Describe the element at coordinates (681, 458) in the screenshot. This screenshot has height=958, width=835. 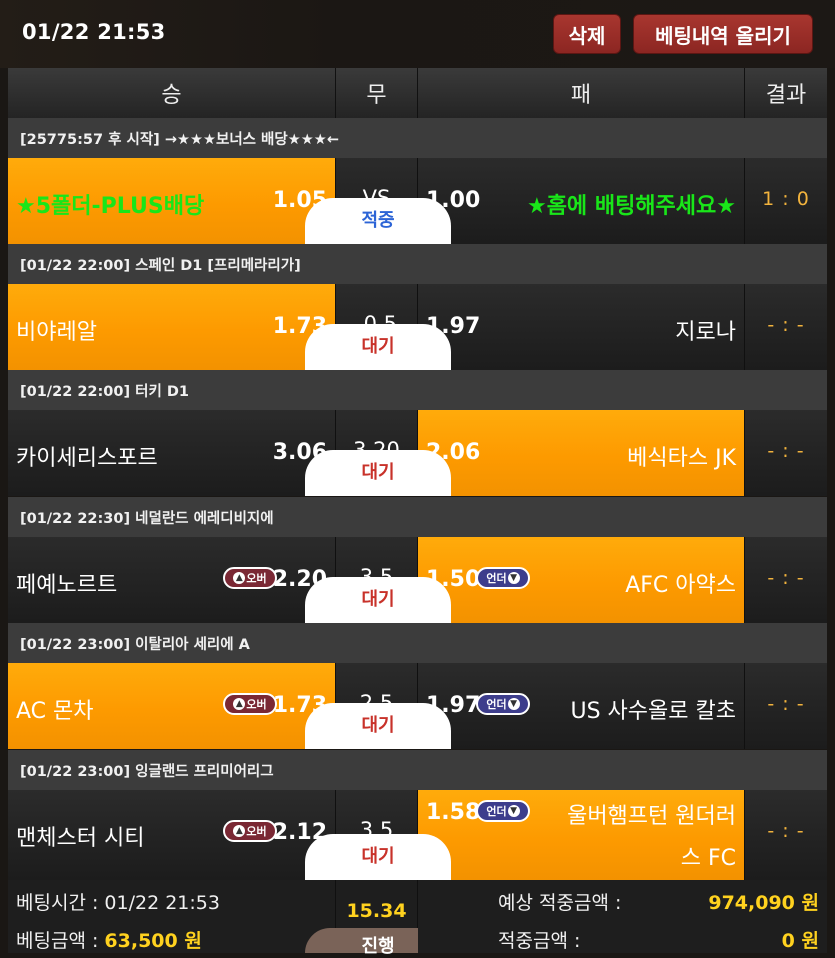
I see `away-team: 베식타스 JK` at that location.